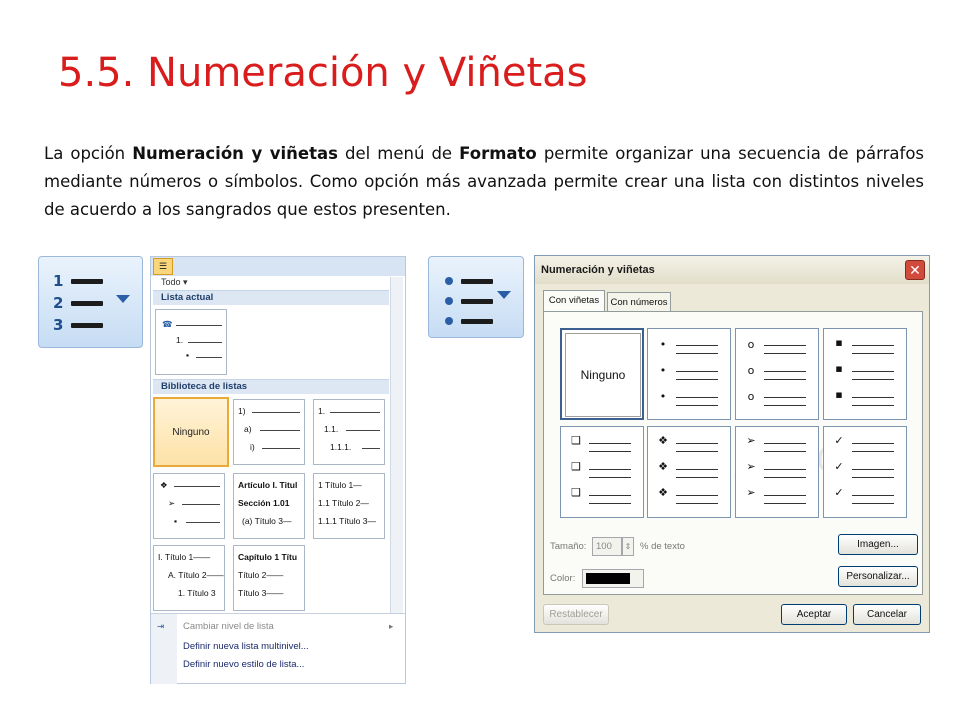 This screenshot has width=960, height=720. I want to click on phone-icon: ☎, so click(167, 324).